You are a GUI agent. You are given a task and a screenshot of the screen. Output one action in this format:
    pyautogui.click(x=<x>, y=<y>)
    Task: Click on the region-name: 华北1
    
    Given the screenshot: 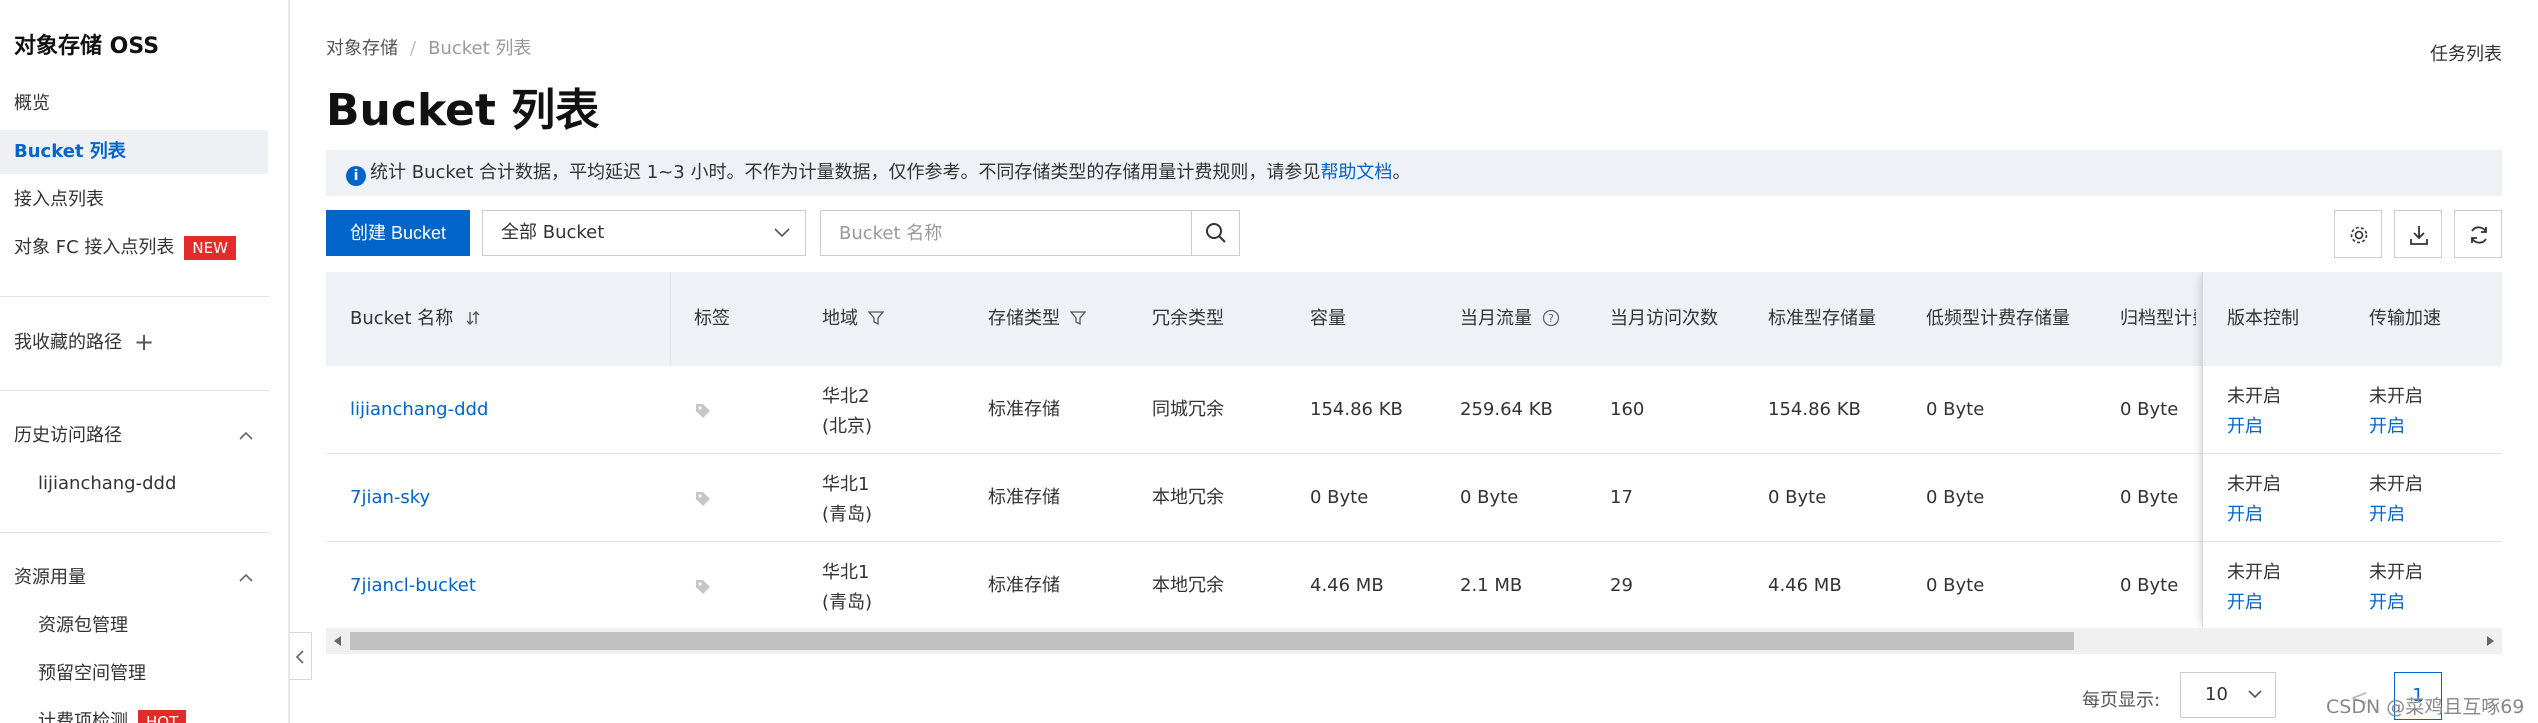 What is the action you would take?
    pyautogui.click(x=846, y=572)
    